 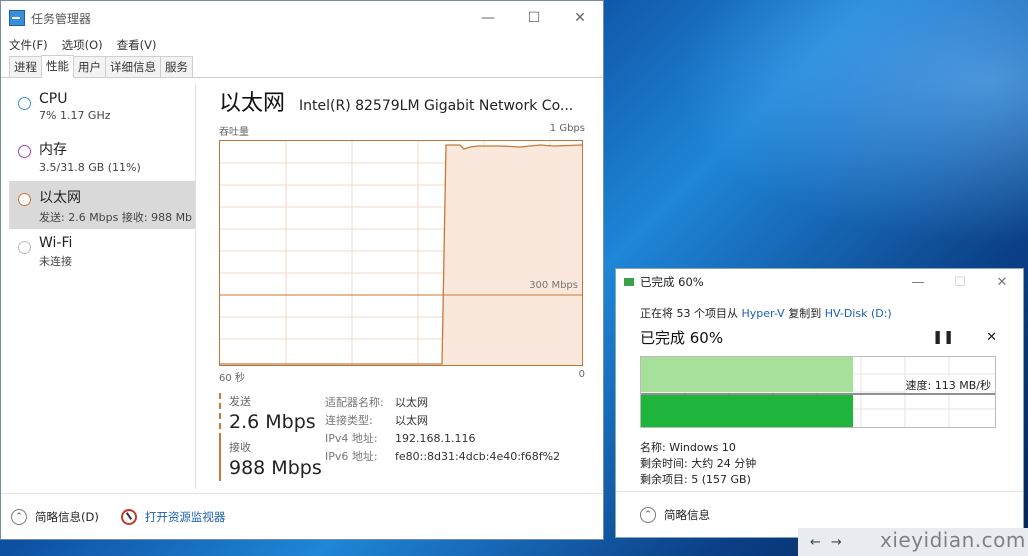 What do you see at coordinates (102, 205) in the screenshot?
I see `sidebar-item-ethernet: 以太网 发送: 2.6 Mbps 接收: 988 Mb` at bounding box center [102, 205].